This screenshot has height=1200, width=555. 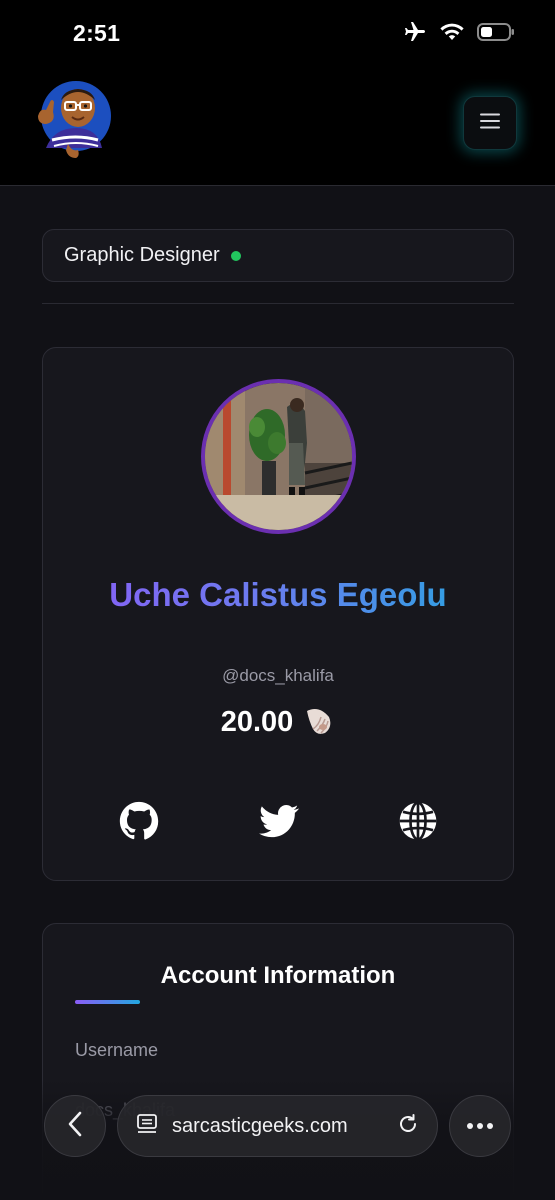 What do you see at coordinates (278, 675) in the screenshot?
I see `profile-handle: @docs_khalifa` at bounding box center [278, 675].